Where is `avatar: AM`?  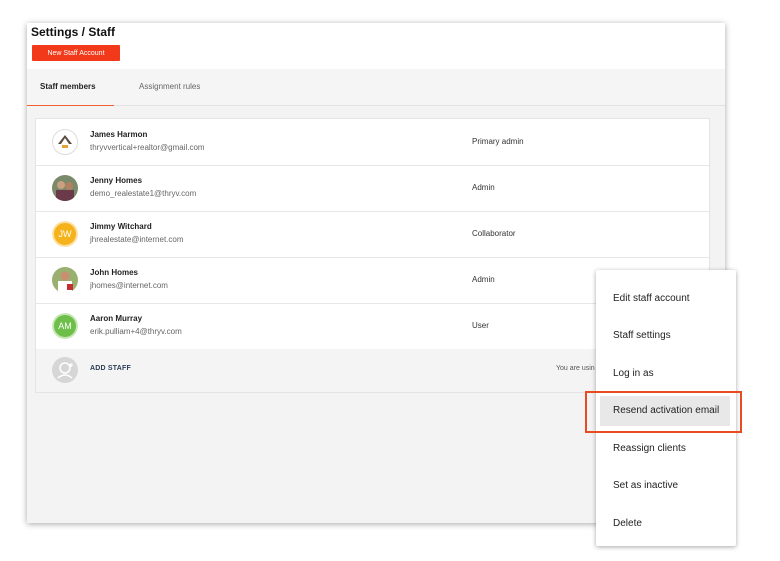 avatar: AM is located at coordinates (65, 326).